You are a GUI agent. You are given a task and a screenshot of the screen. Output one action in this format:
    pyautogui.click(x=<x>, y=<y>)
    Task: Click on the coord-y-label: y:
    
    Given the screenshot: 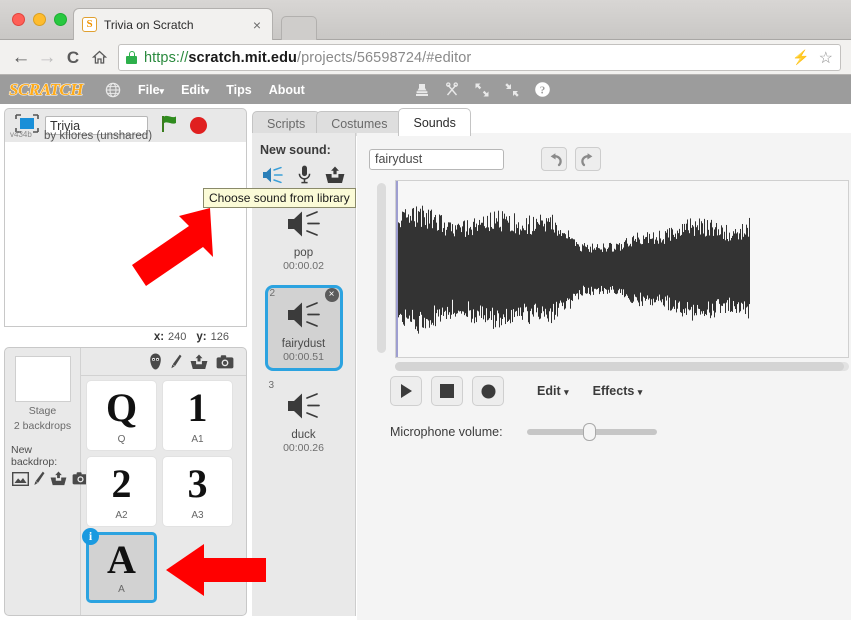 What is the action you would take?
    pyautogui.click(x=201, y=337)
    